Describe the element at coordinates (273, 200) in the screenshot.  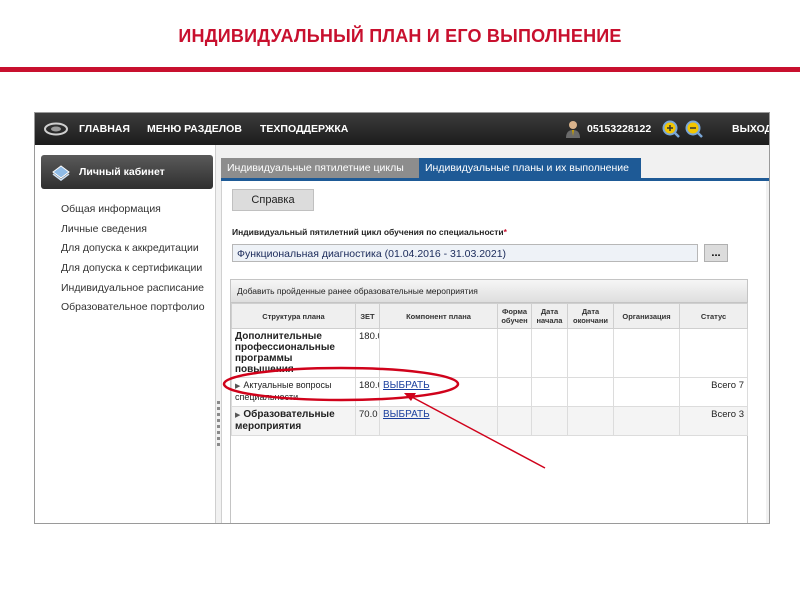
I see `help-button: Справка` at that location.